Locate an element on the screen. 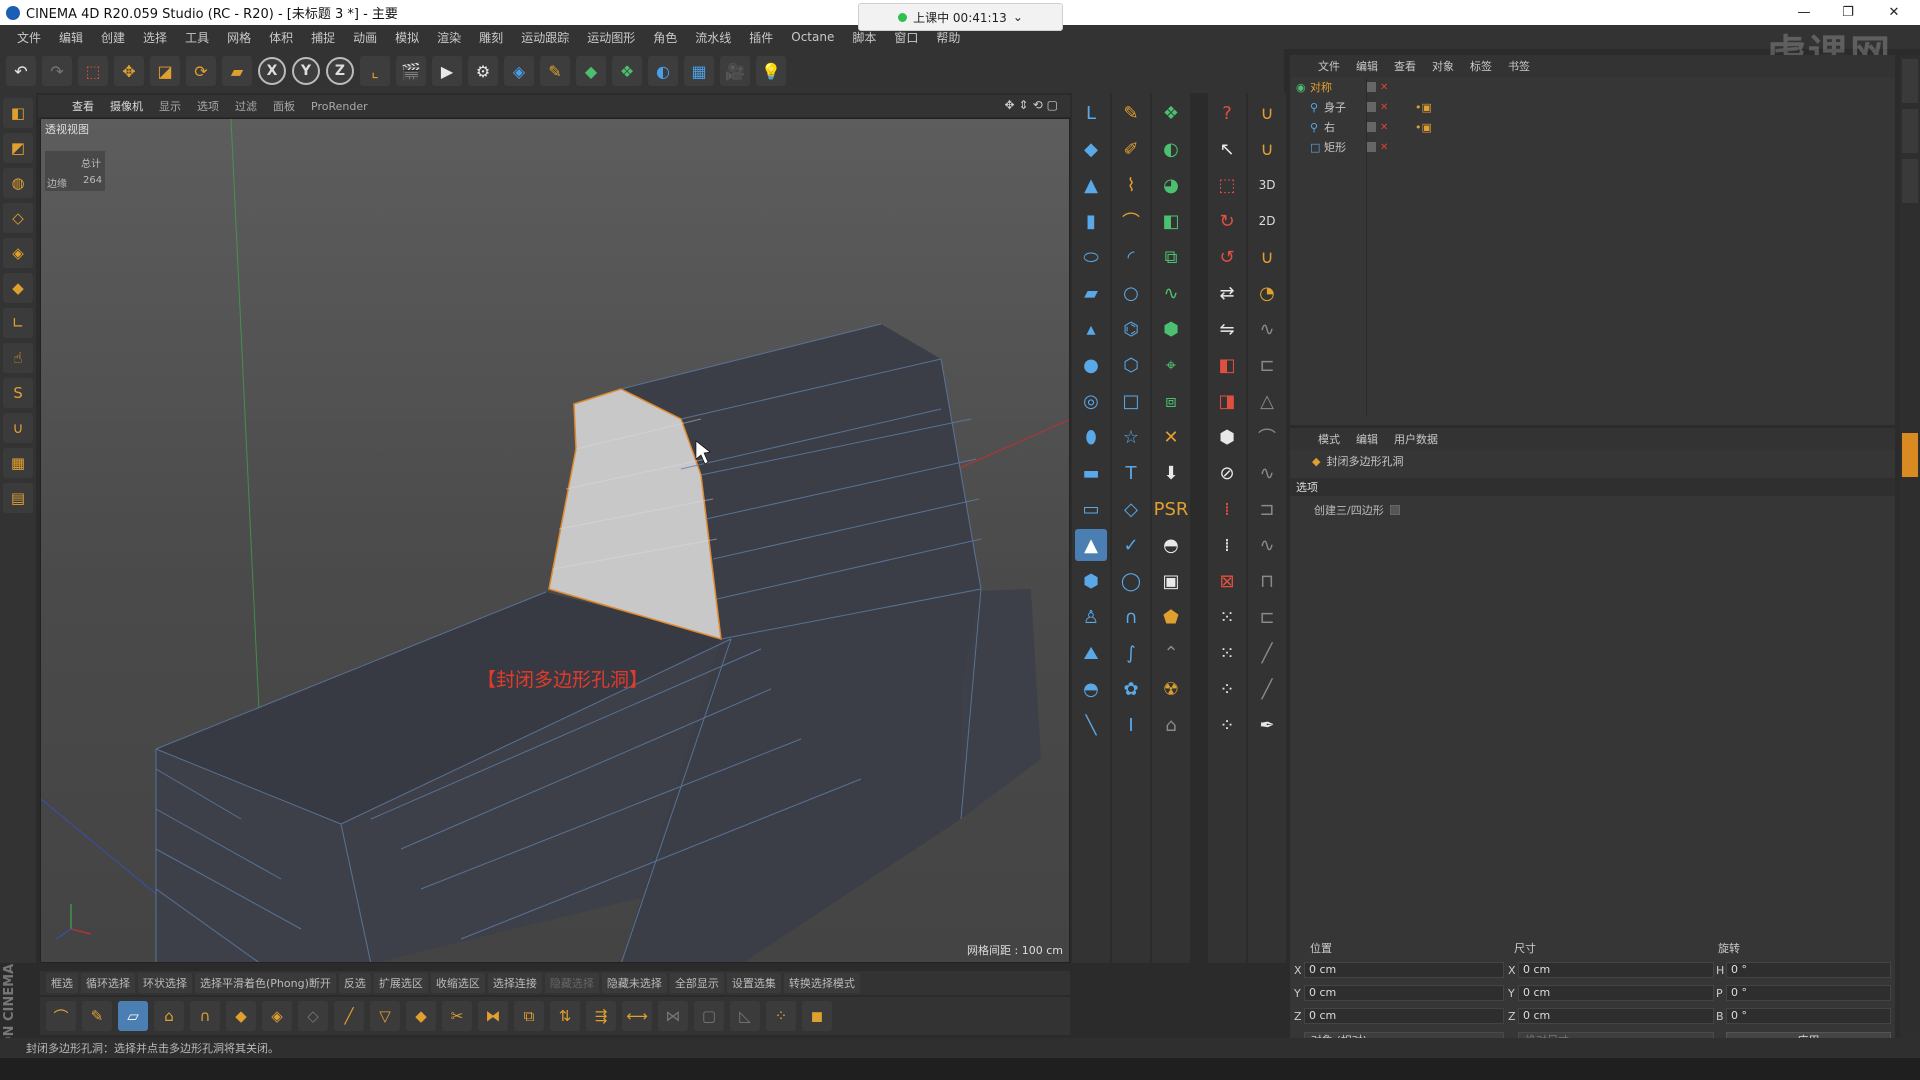  menu-item: 流水线 is located at coordinates (713, 37).